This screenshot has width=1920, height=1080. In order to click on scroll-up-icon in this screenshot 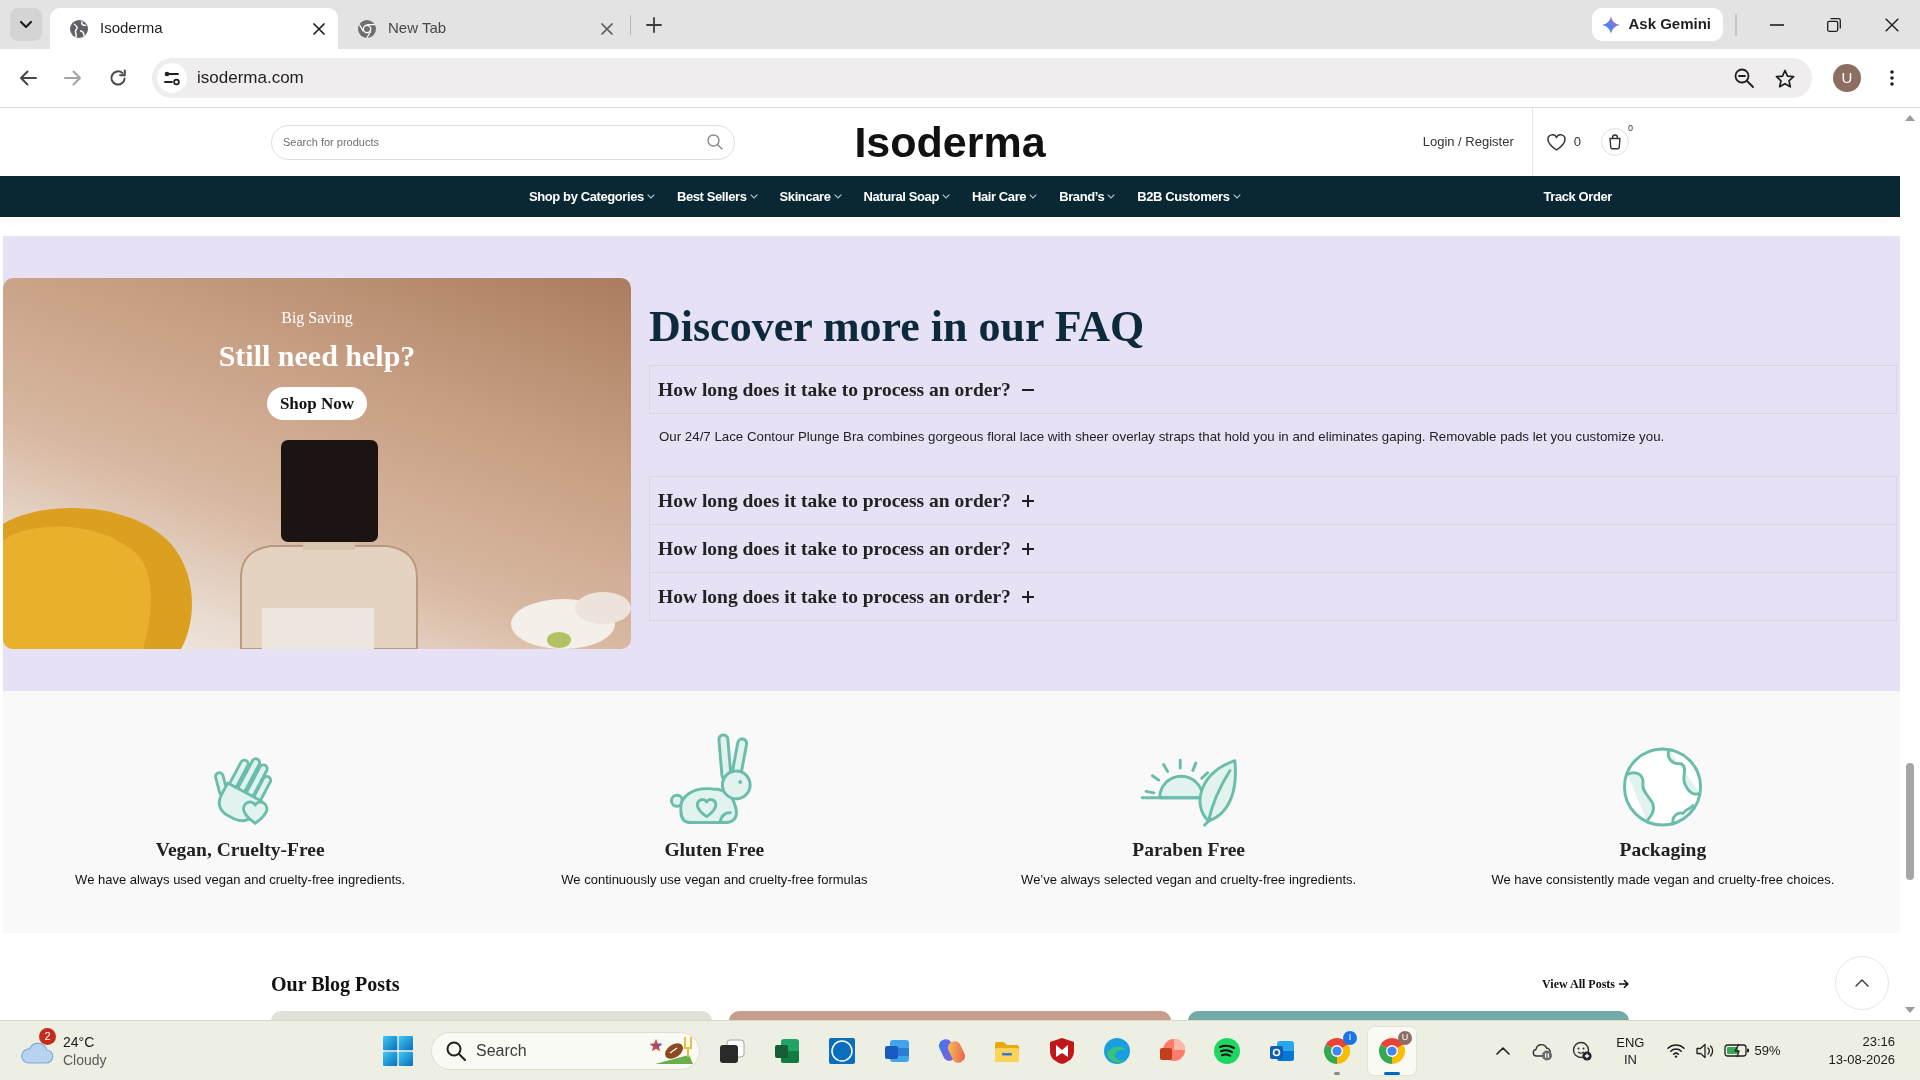, I will do `click(1910, 118)`.